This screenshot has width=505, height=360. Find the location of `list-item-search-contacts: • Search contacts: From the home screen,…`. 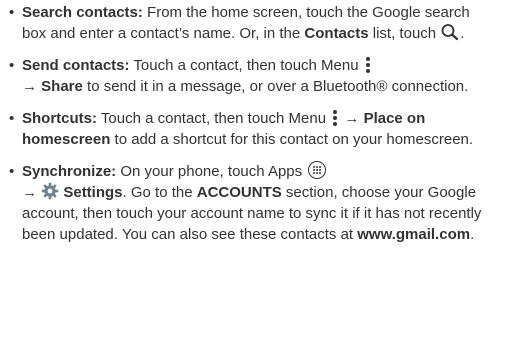

list-item-search-contacts: • Search contacts: From the home screen,… is located at coordinates (253, 23).